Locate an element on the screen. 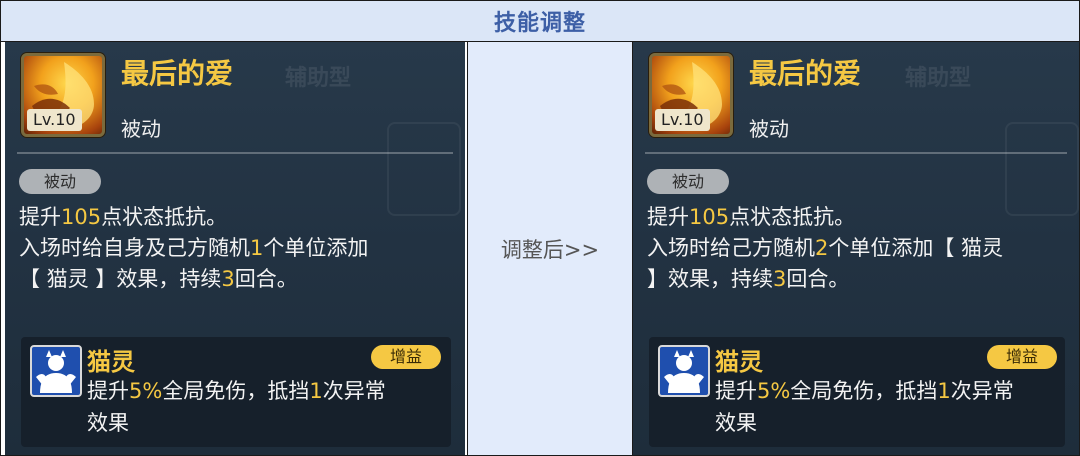  desc-line-3: 】效果，持续3回合。 is located at coordinates (748, 279).